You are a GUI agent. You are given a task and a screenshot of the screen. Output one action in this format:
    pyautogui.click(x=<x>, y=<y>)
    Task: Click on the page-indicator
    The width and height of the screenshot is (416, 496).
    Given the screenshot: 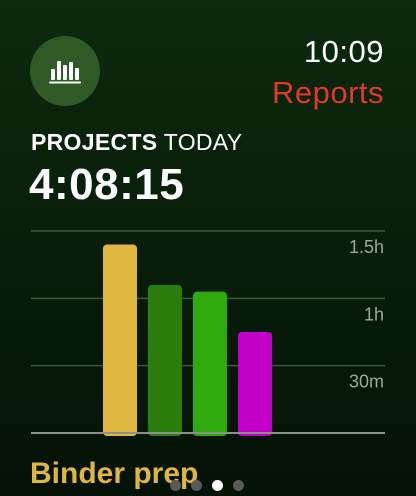 What is the action you would take?
    pyautogui.click(x=207, y=485)
    